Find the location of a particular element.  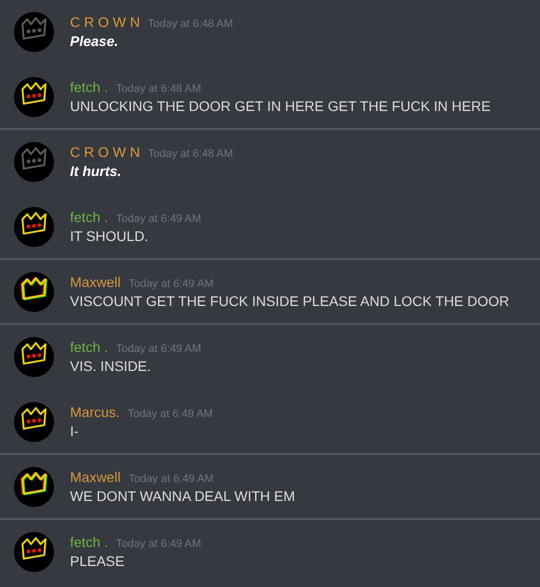

message-text: It hurts. is located at coordinates (96, 171).